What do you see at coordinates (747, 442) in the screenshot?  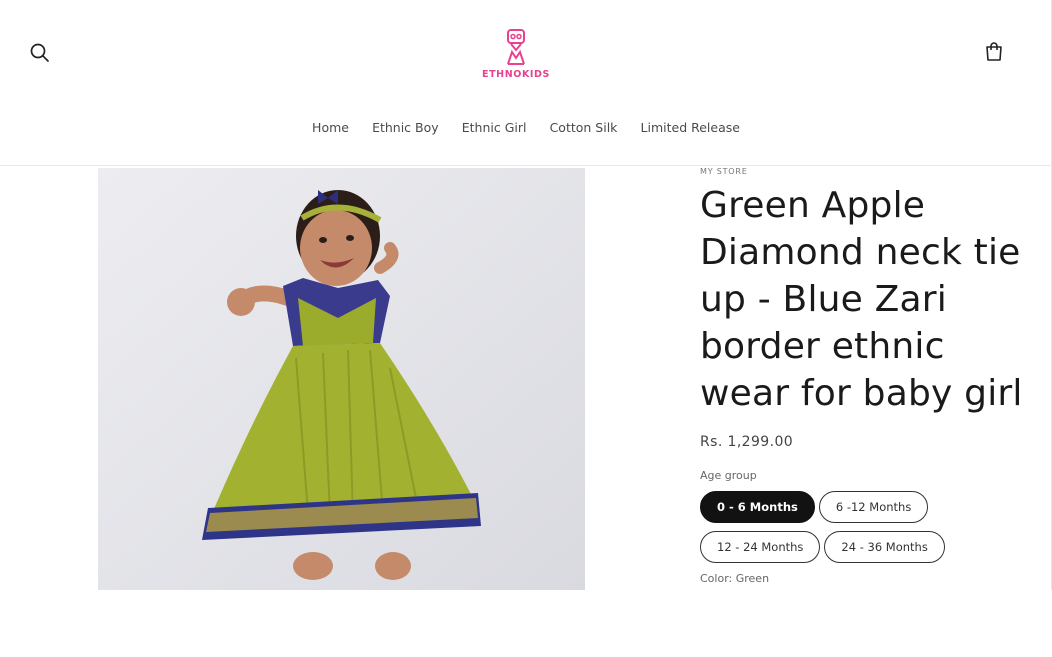 I see `product-price: Rs. 1,299.00` at bounding box center [747, 442].